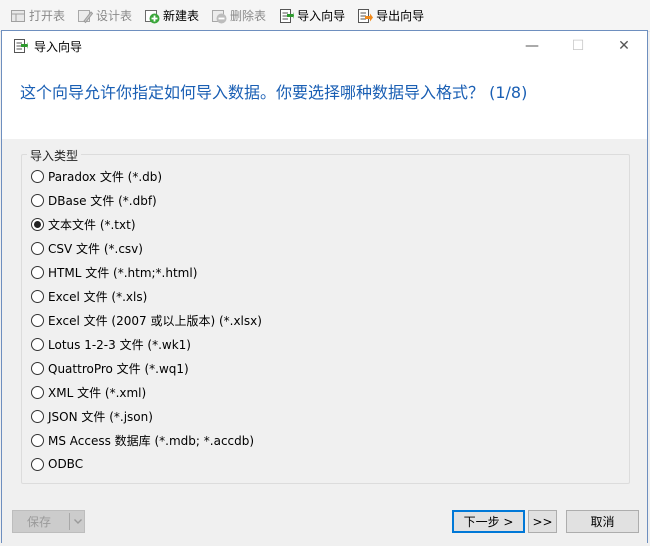 The image size is (650, 546). Describe the element at coordinates (324, 46) in the screenshot. I see `dialog-titlebar: 导入向导 — ☐ ✕` at that location.